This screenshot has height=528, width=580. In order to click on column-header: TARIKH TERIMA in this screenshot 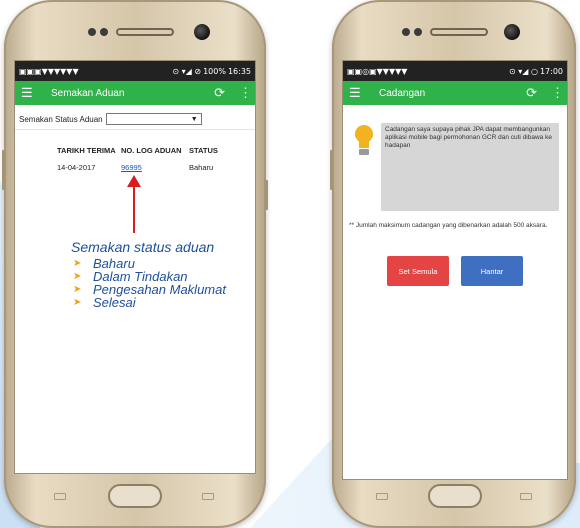, I will do `click(86, 150)`.